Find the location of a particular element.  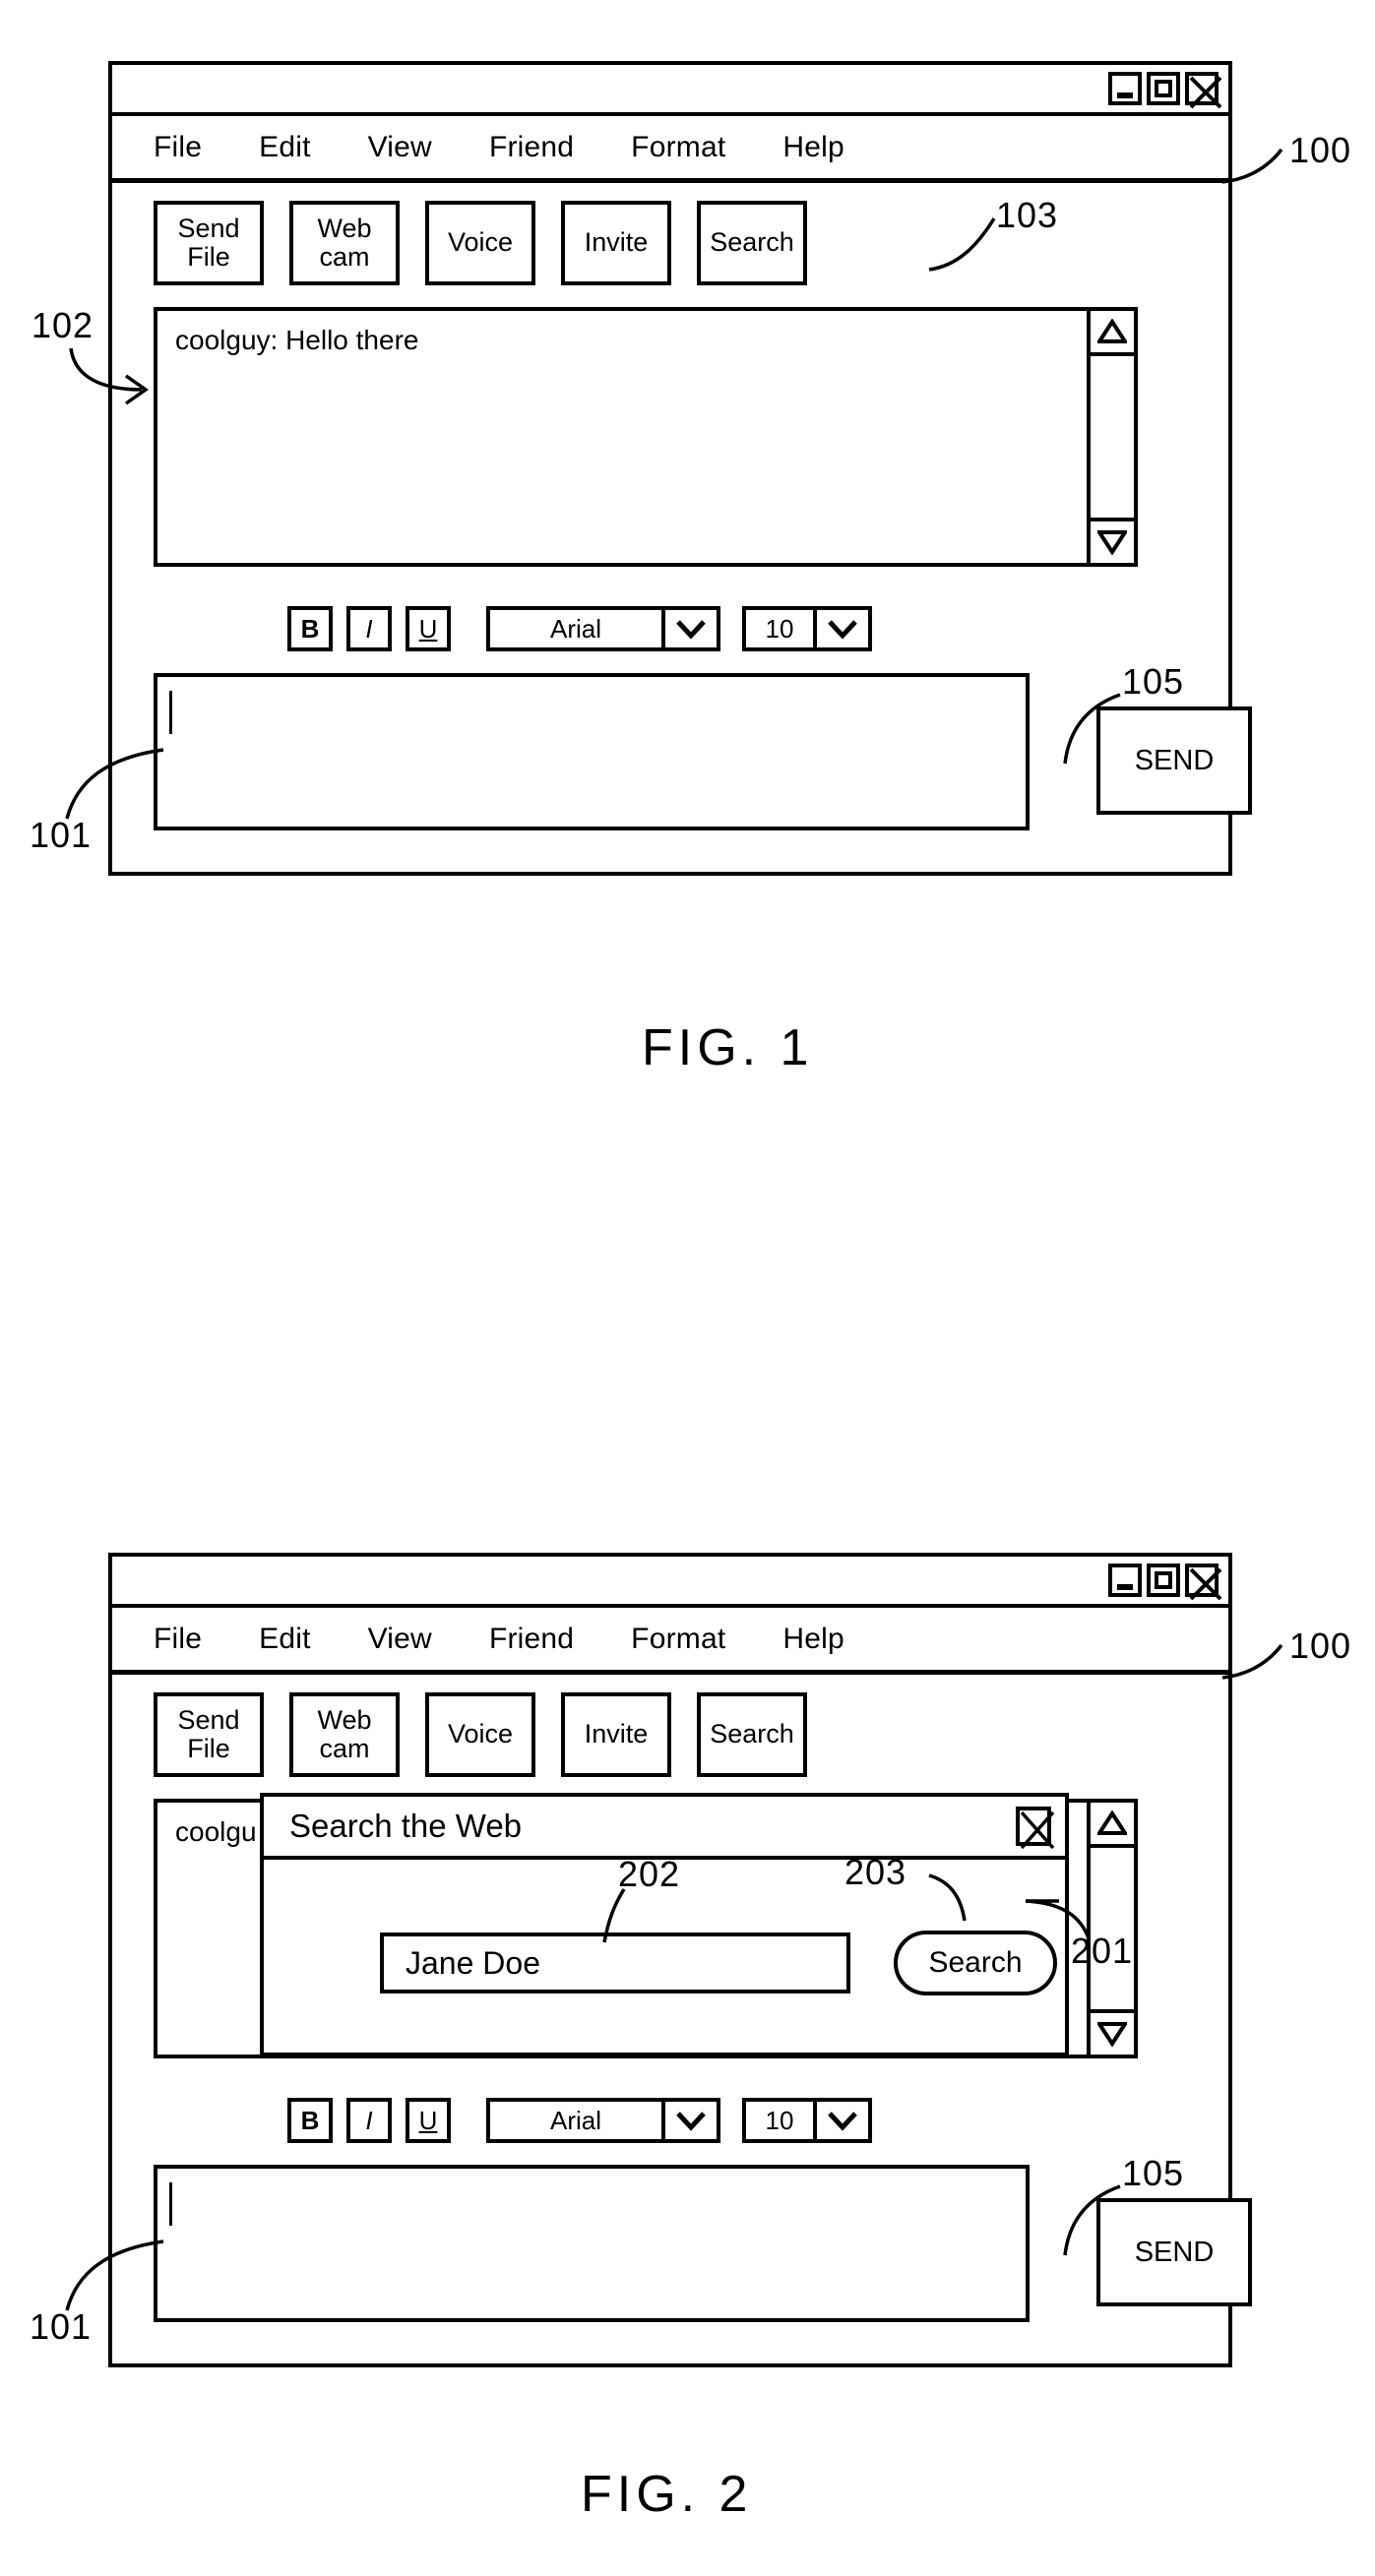

leader-100-fig2 is located at coordinates (1252, 1661).